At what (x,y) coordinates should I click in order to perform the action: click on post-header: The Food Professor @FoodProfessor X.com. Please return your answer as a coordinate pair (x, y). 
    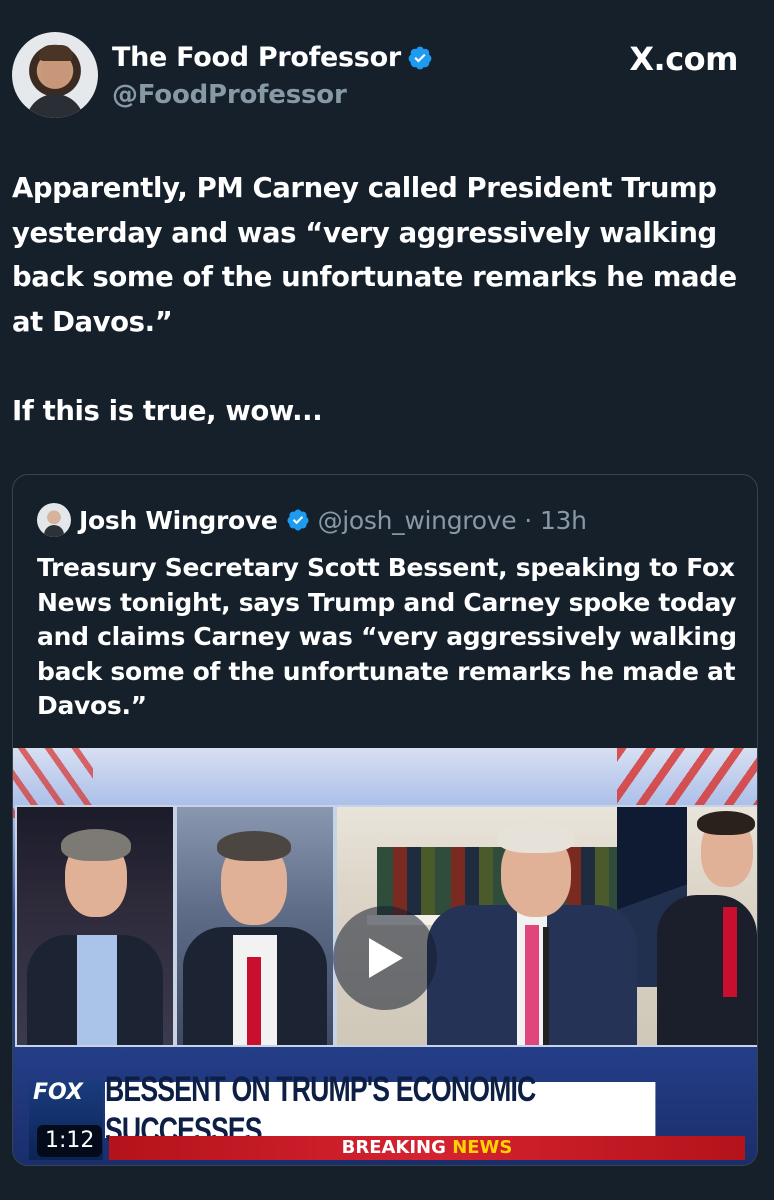
    Looking at the image, I should click on (387, 77).